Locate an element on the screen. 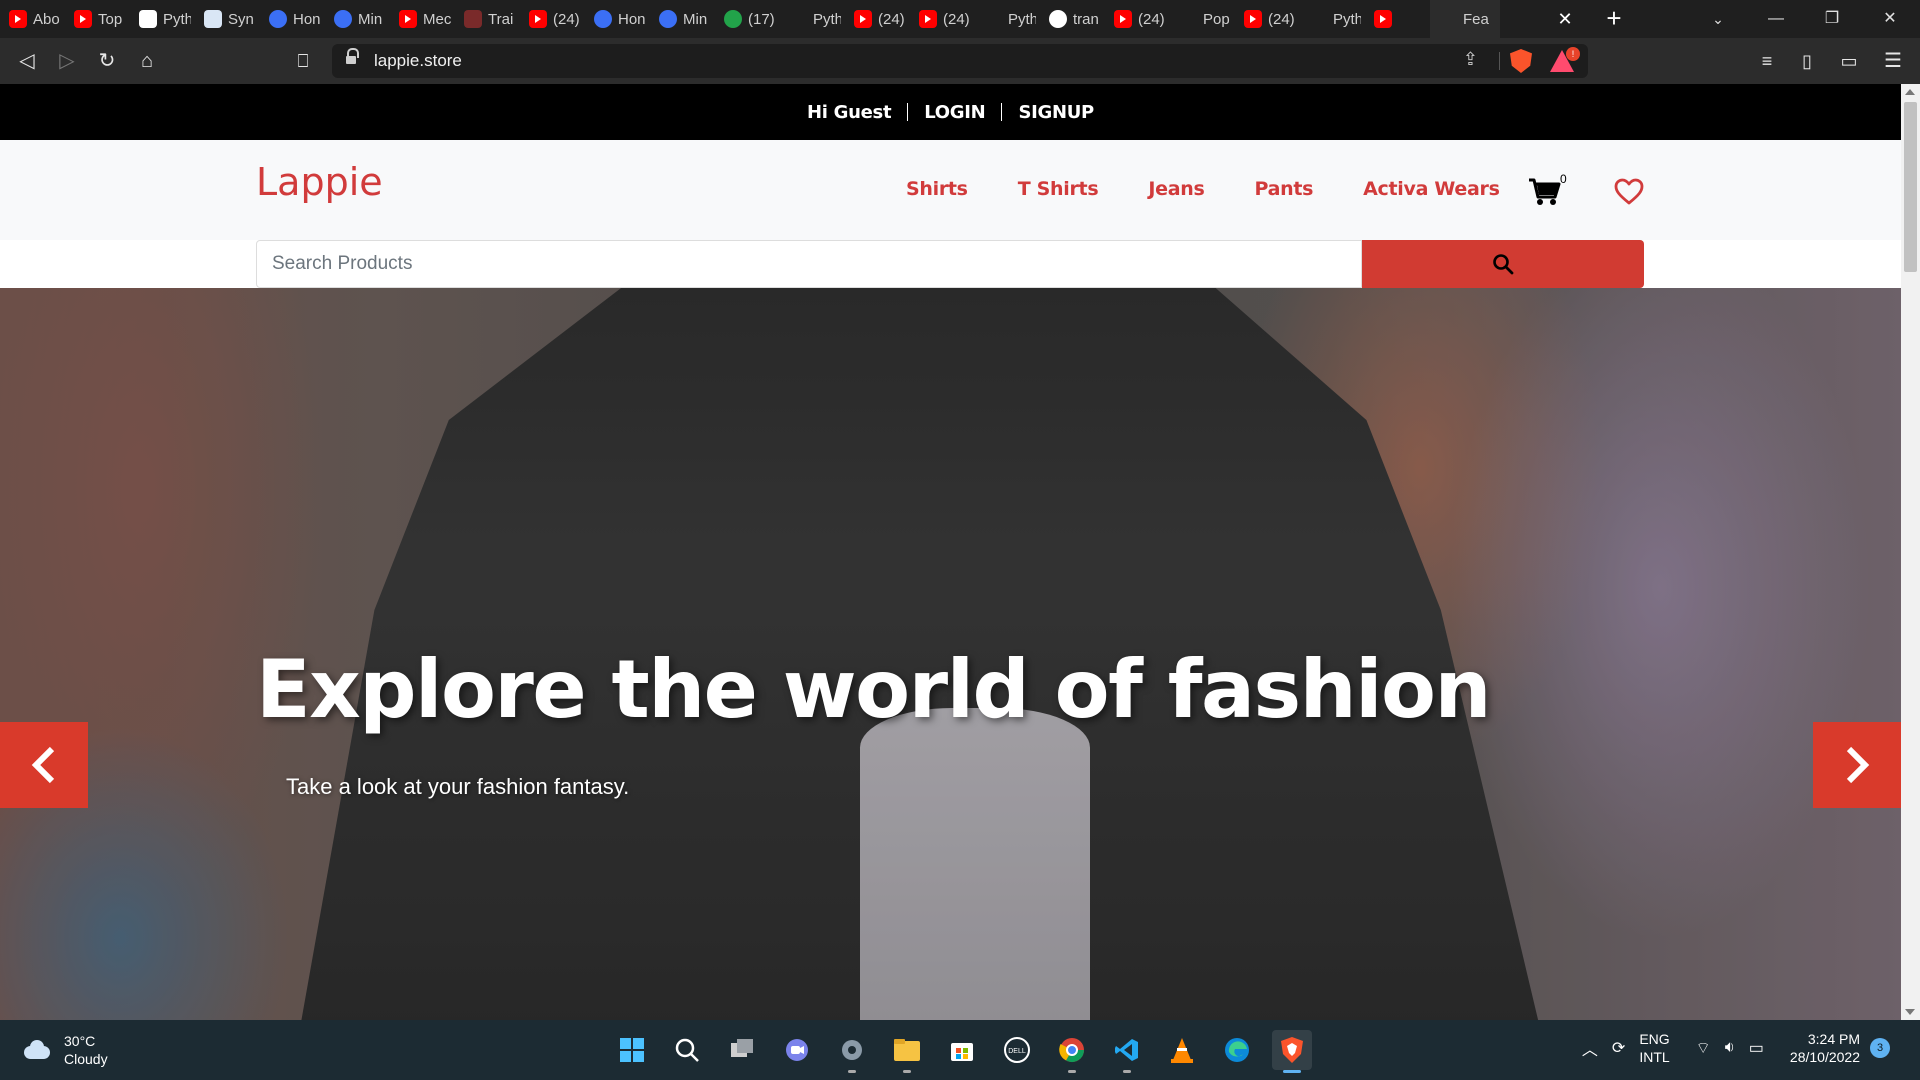  chrome-icon is located at coordinates (1072, 1051).